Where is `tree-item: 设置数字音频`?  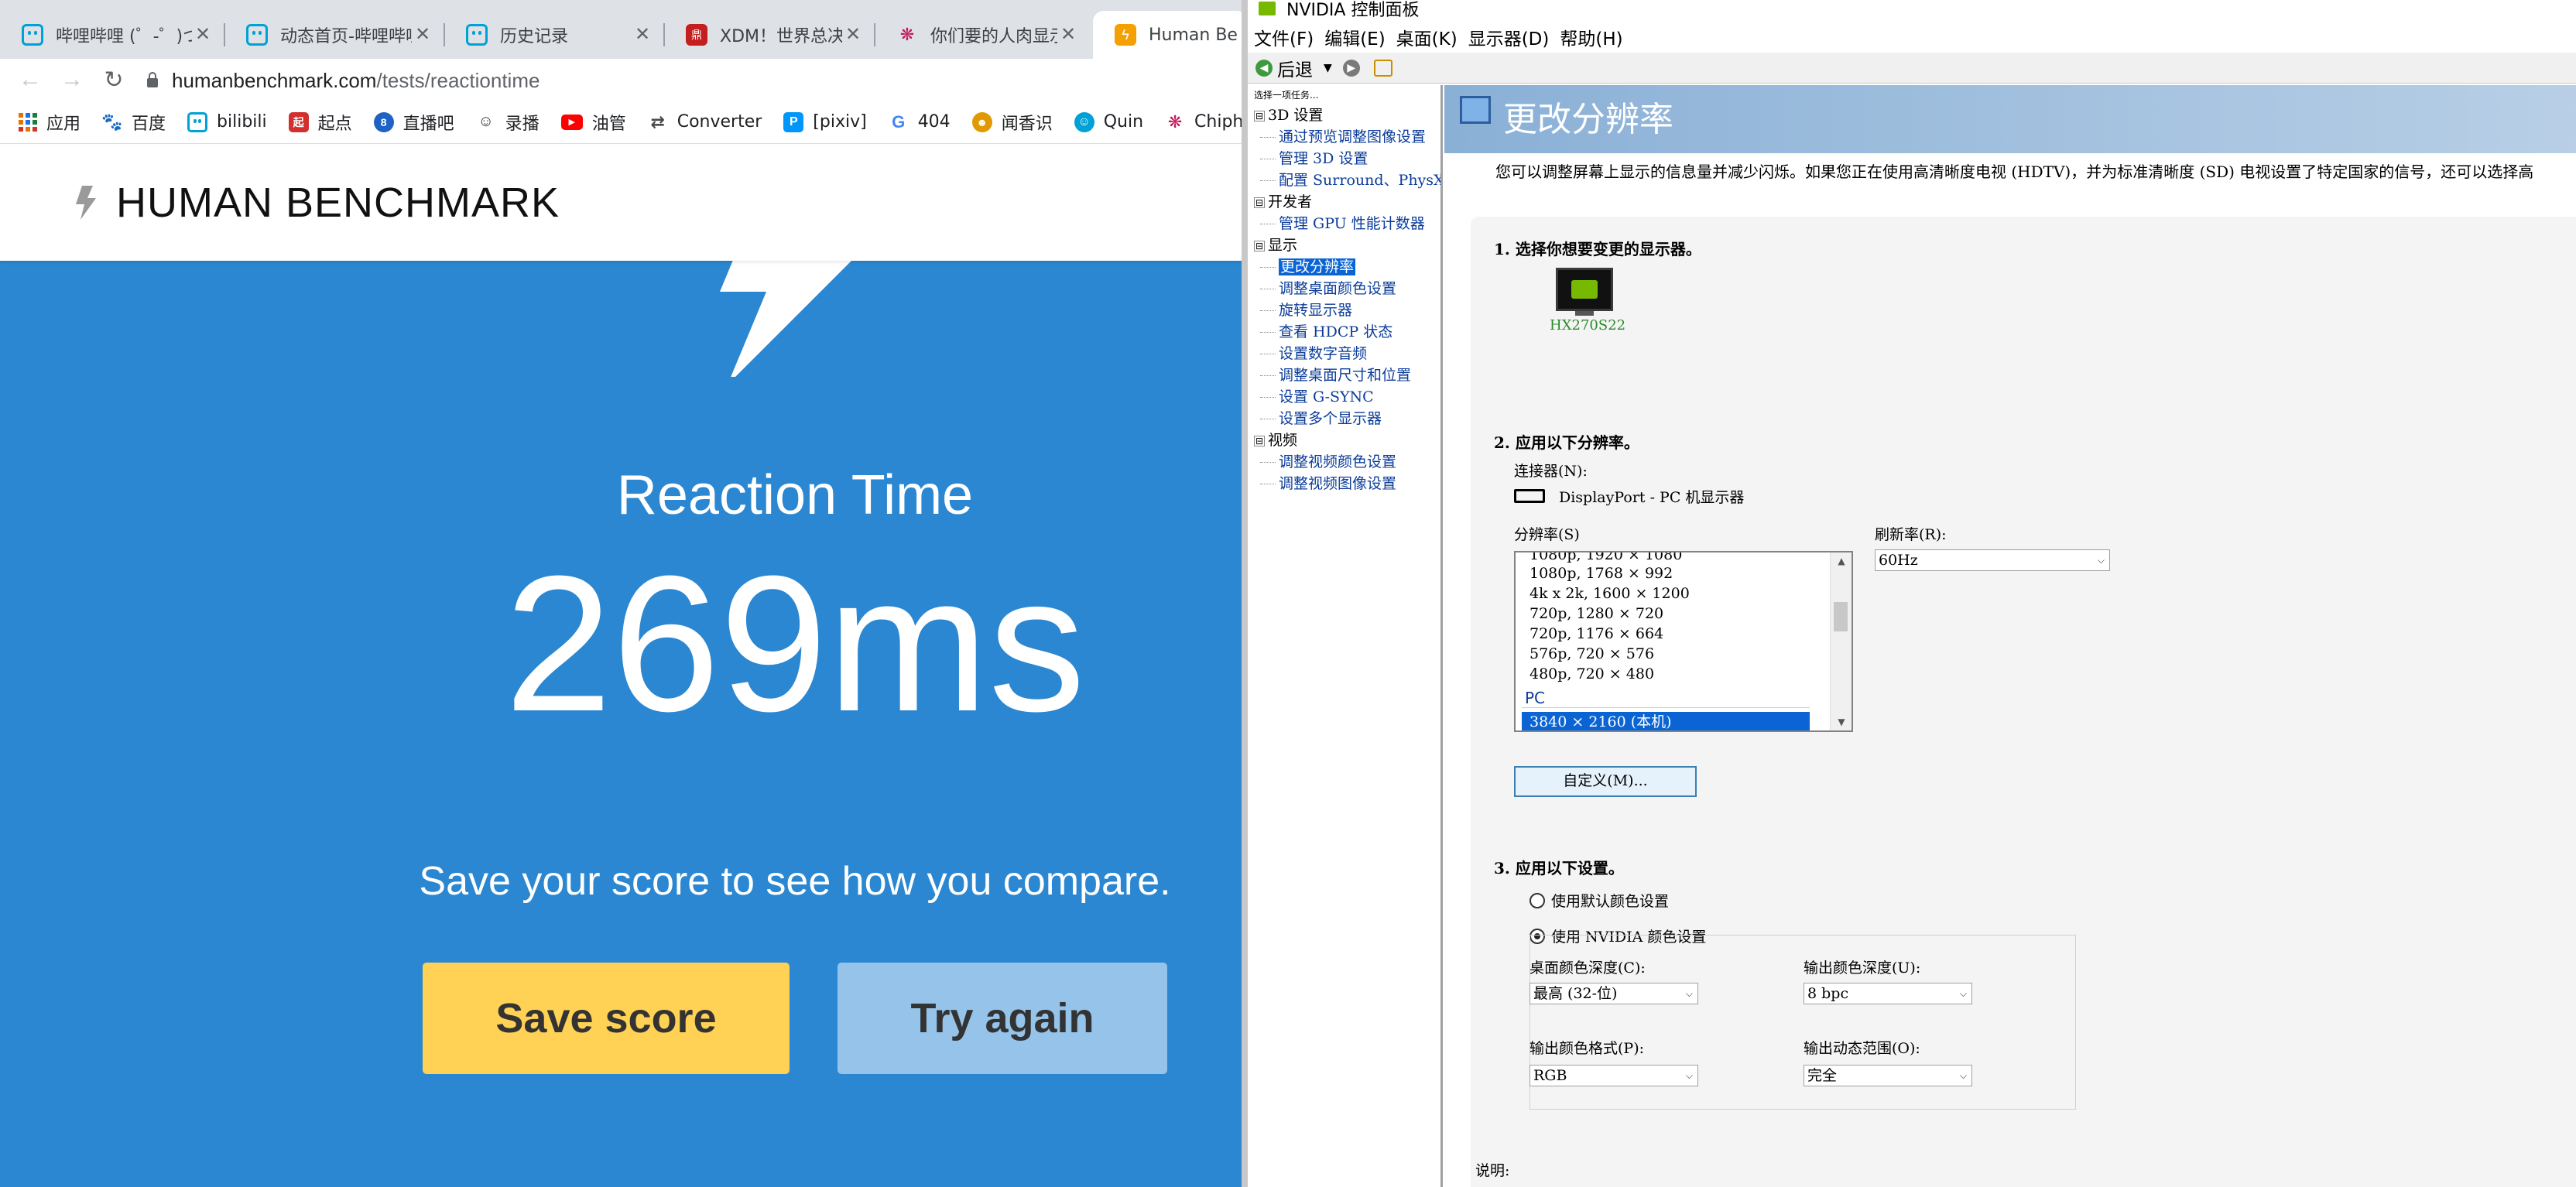
tree-item: 设置数字音频 is located at coordinates (1344, 353).